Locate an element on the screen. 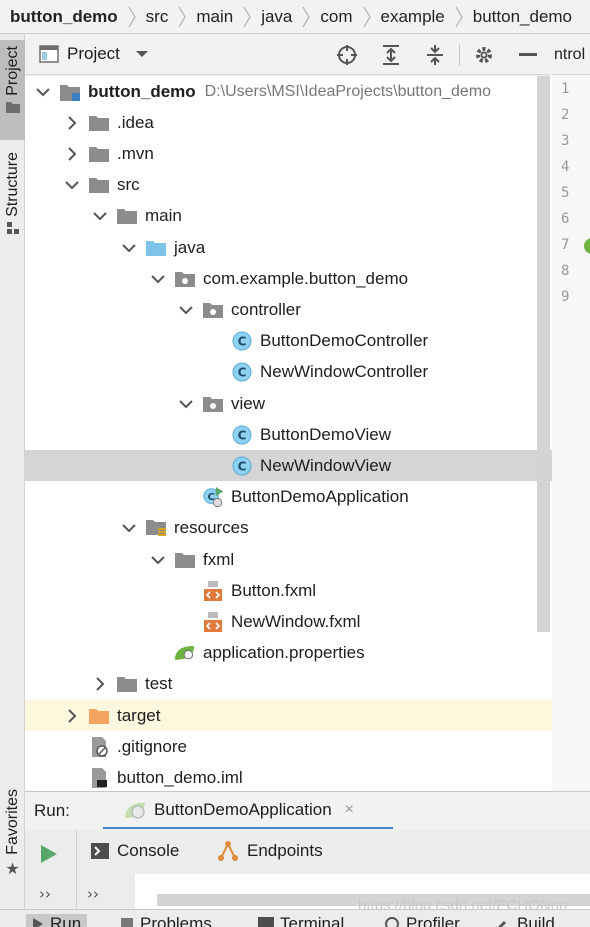 Image resolution: width=590 pixels, height=927 pixels. line-number: 3 is located at coordinates (565, 141).